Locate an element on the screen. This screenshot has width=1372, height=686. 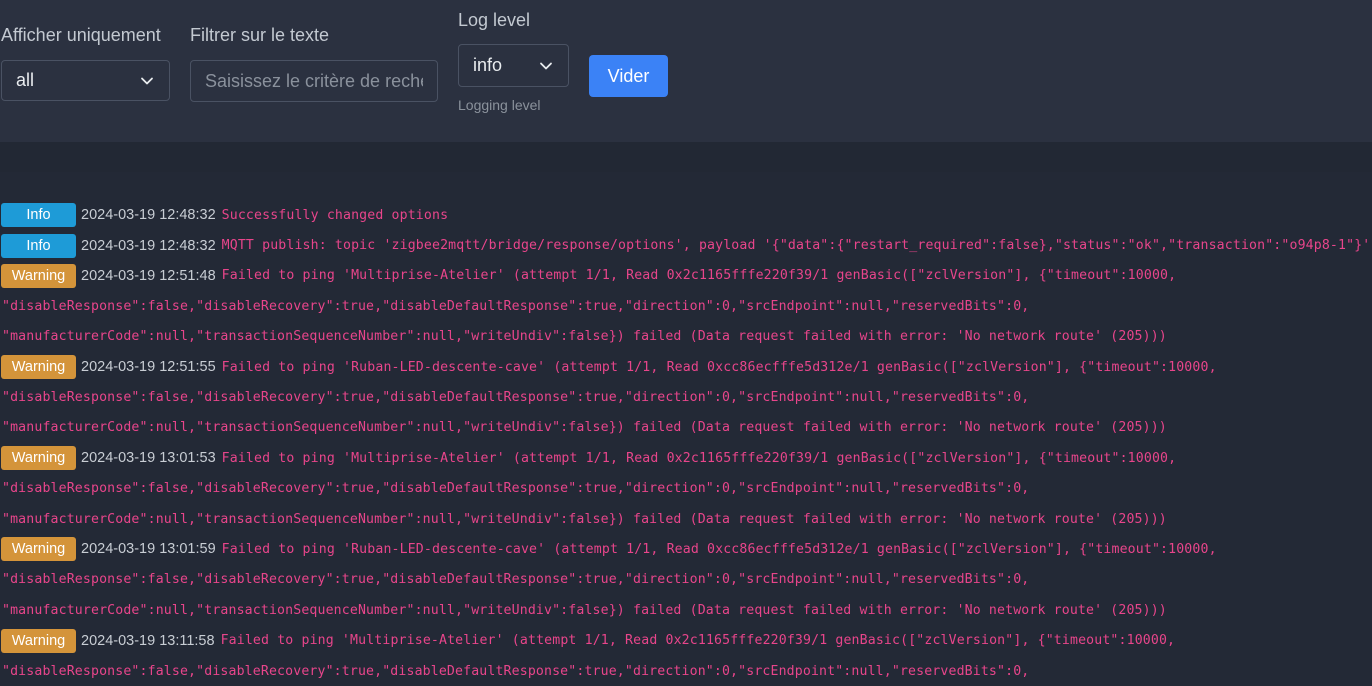
log-level-select: info is located at coordinates (513, 65).